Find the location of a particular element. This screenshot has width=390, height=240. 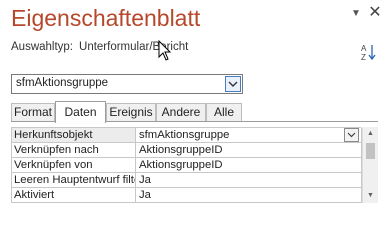

tab-bar: Format Daten Ereignis Andere Alle is located at coordinates (126, 112).